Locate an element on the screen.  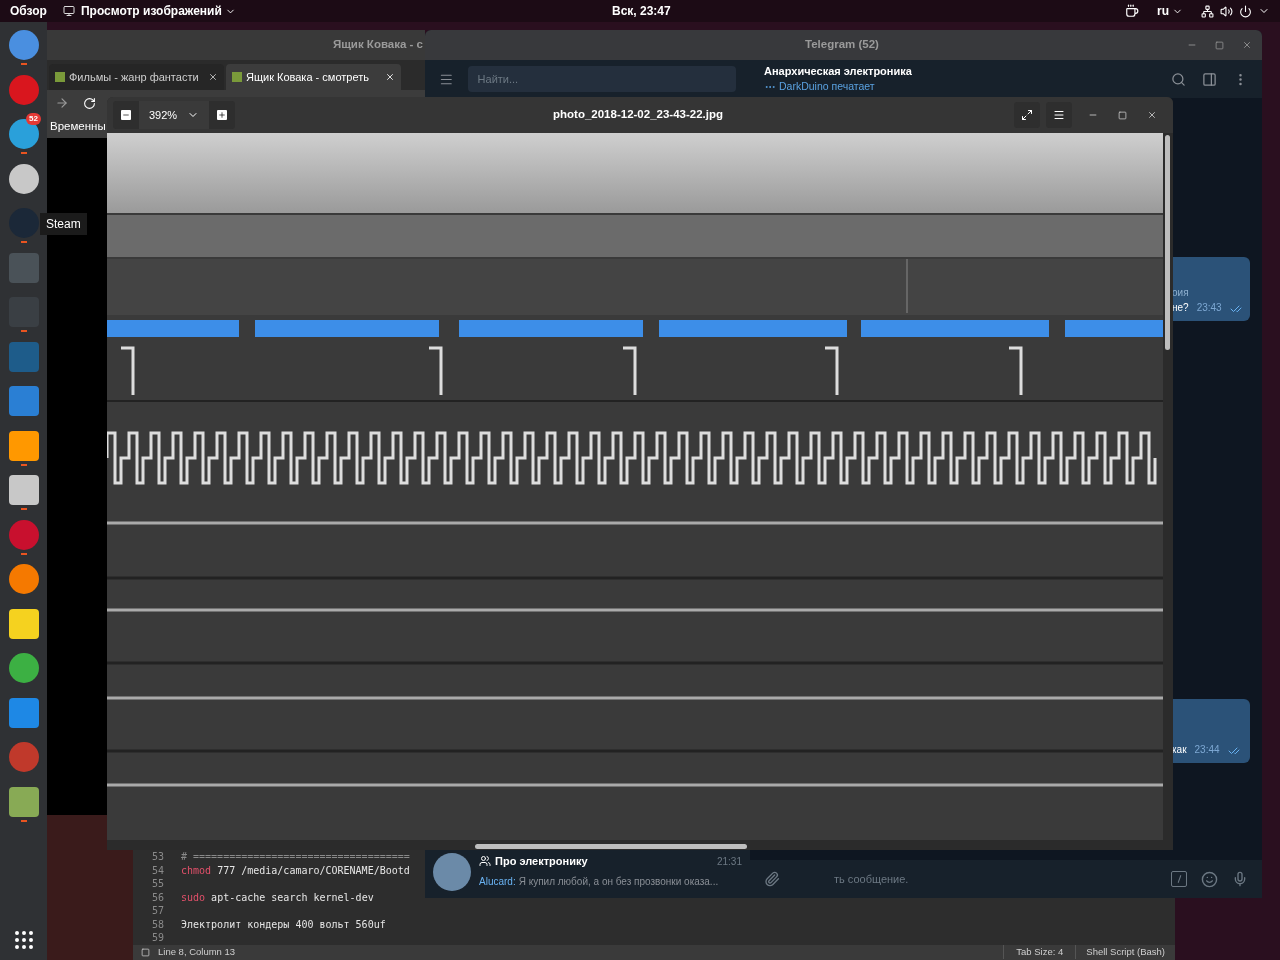
code-line: chmod 777 /media/camaro/CORENAME/Bootd is located at coordinates (295, 870).